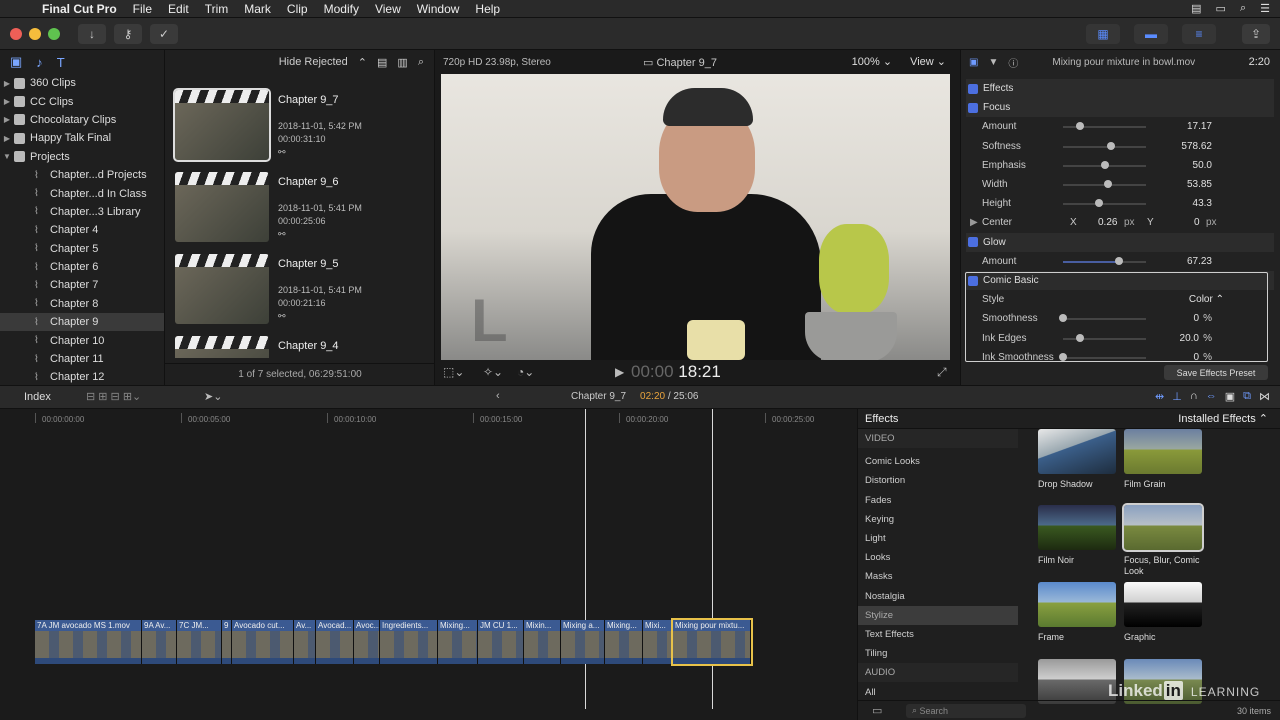 The image size is (1280, 720). What do you see at coordinates (487, 9) in the screenshot?
I see `menu-help: Help` at bounding box center [487, 9].